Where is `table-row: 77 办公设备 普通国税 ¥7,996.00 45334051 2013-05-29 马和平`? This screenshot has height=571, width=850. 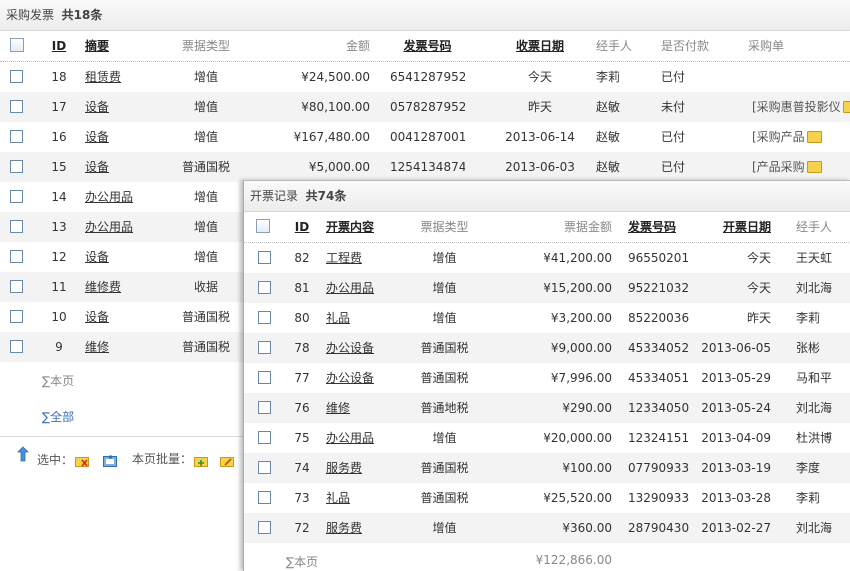 table-row: 77 办公设备 普通国税 ¥7,996.00 45334051 2013-05-29 马和平 is located at coordinates (547, 378).